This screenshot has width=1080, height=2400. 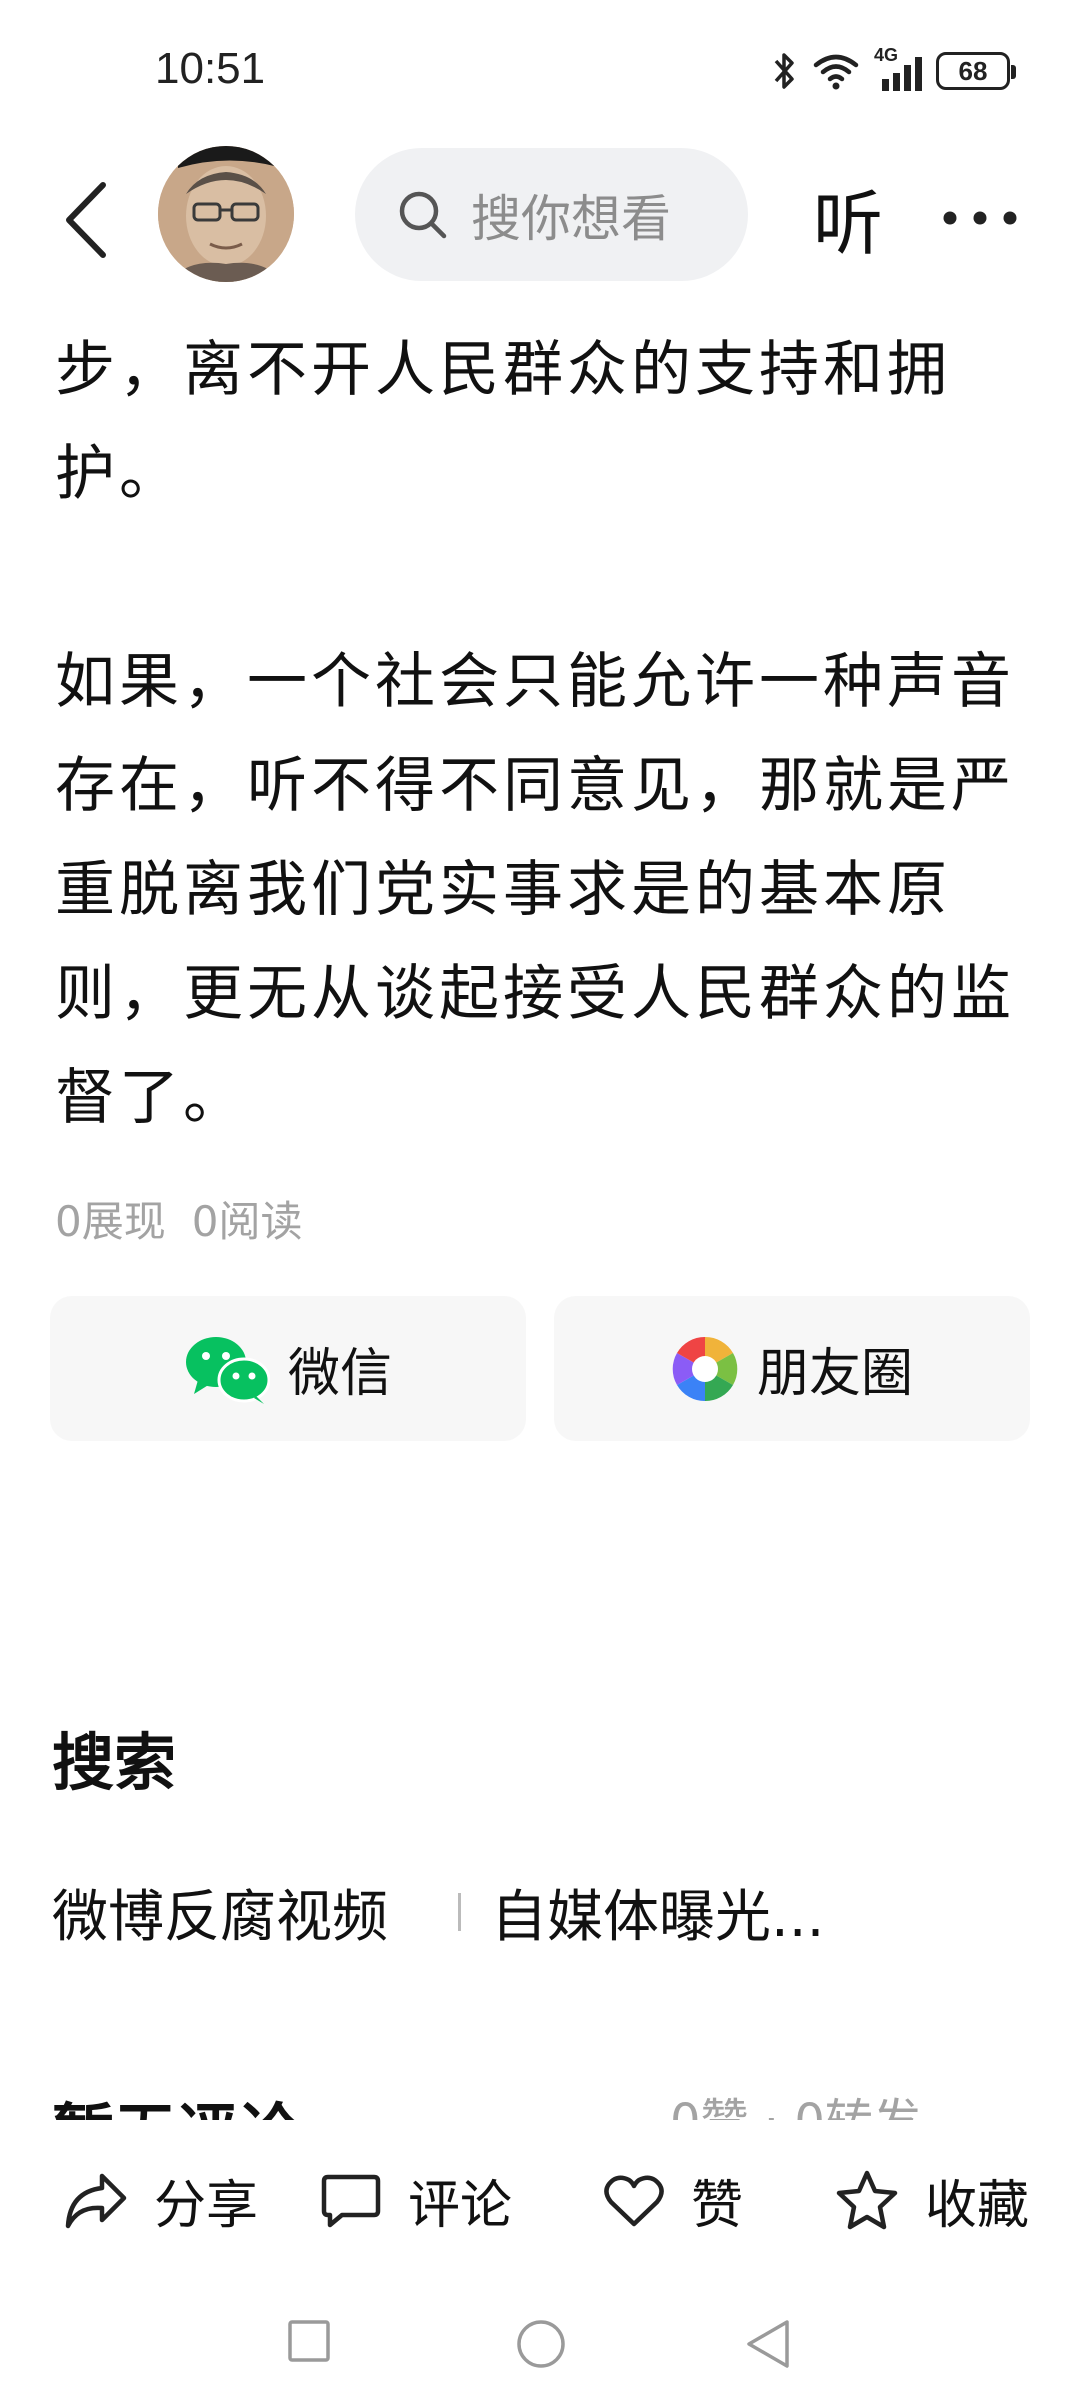 I want to click on triangle-back-icon, so click(x=768, y=2344).